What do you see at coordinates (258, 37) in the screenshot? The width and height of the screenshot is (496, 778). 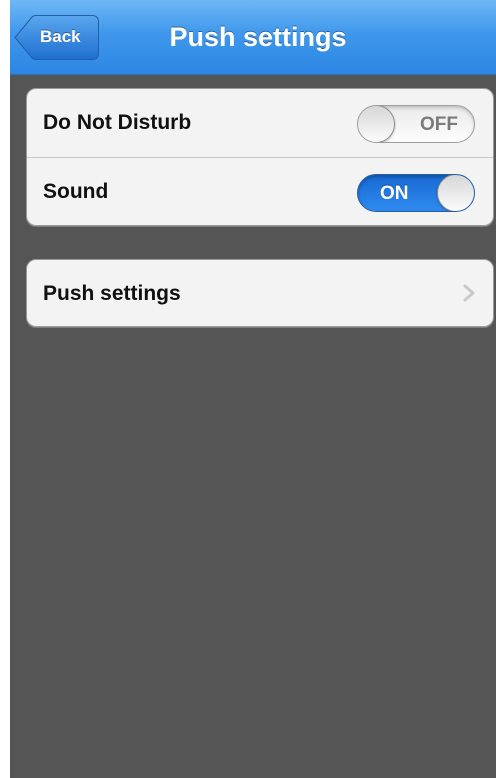 I see `page-title: Push settings` at bounding box center [258, 37].